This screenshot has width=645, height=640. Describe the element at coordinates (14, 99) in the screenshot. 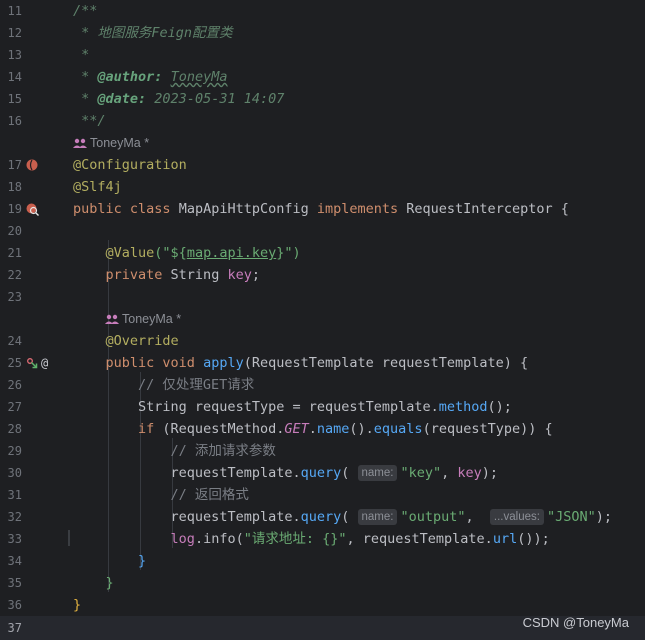

I see `line-number: 15` at that location.